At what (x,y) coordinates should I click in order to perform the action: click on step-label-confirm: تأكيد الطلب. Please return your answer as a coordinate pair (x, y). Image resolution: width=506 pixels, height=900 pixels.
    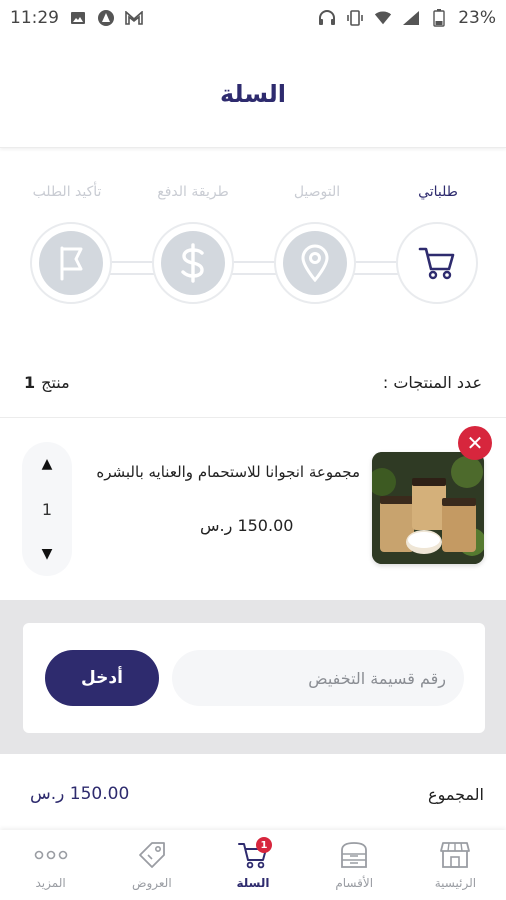
    Looking at the image, I should click on (67, 192).